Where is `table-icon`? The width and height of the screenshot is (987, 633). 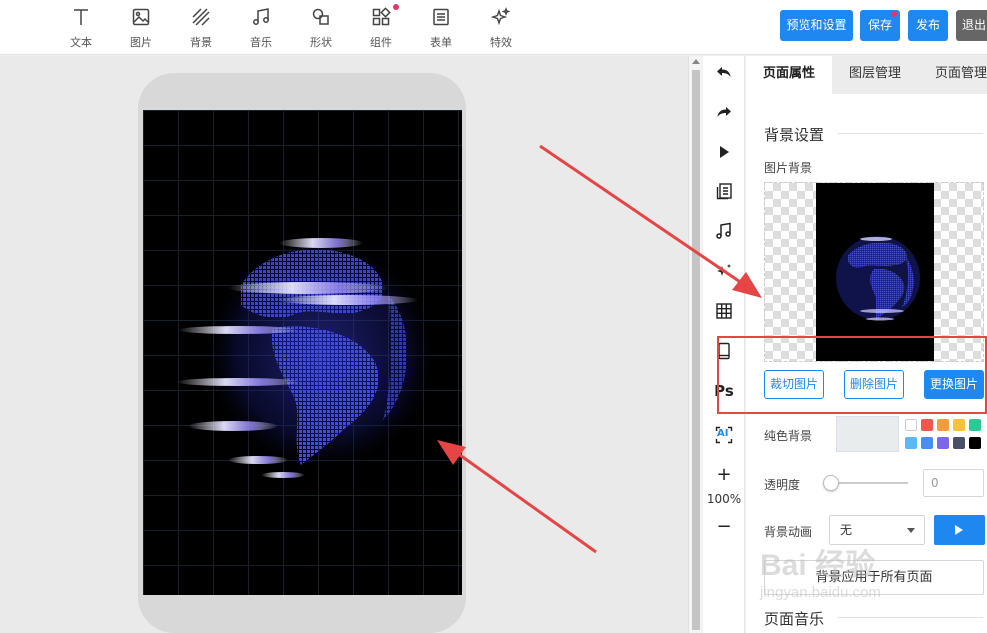
table-icon is located at coordinates (724, 311).